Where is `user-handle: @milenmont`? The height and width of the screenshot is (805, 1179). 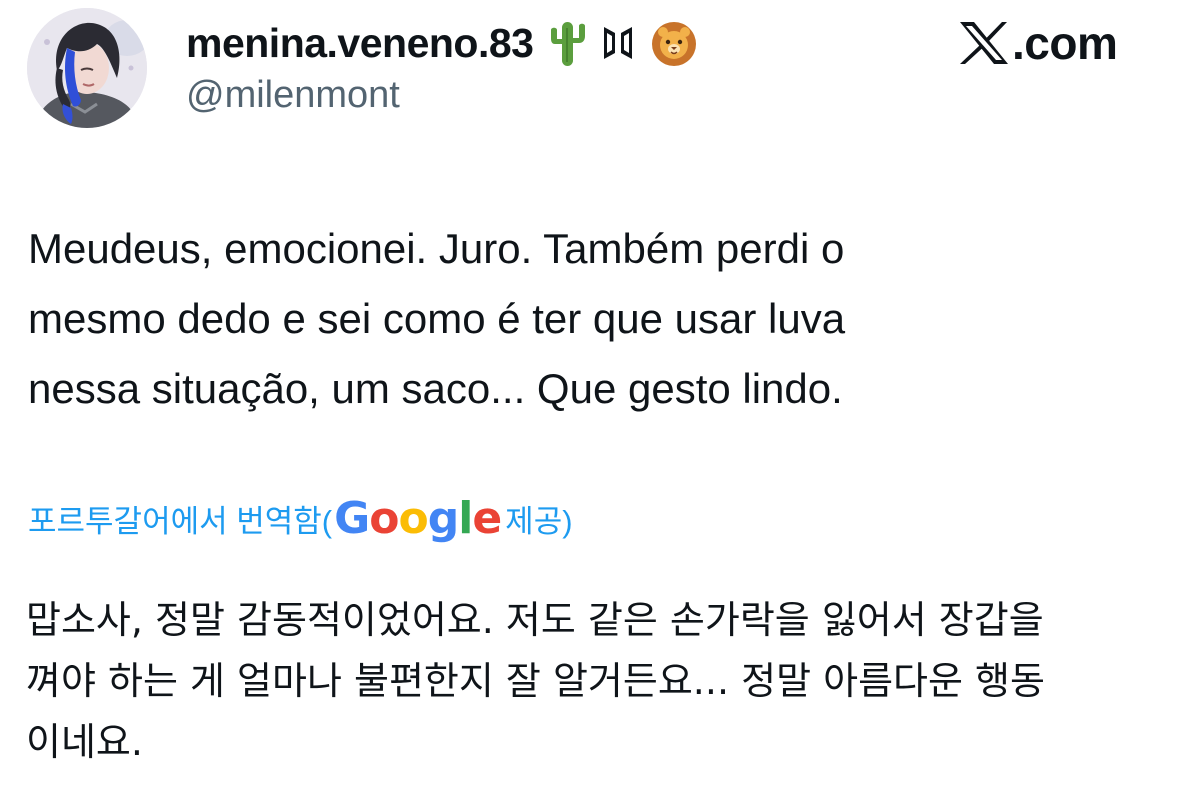 user-handle: @milenmont is located at coordinates (293, 95).